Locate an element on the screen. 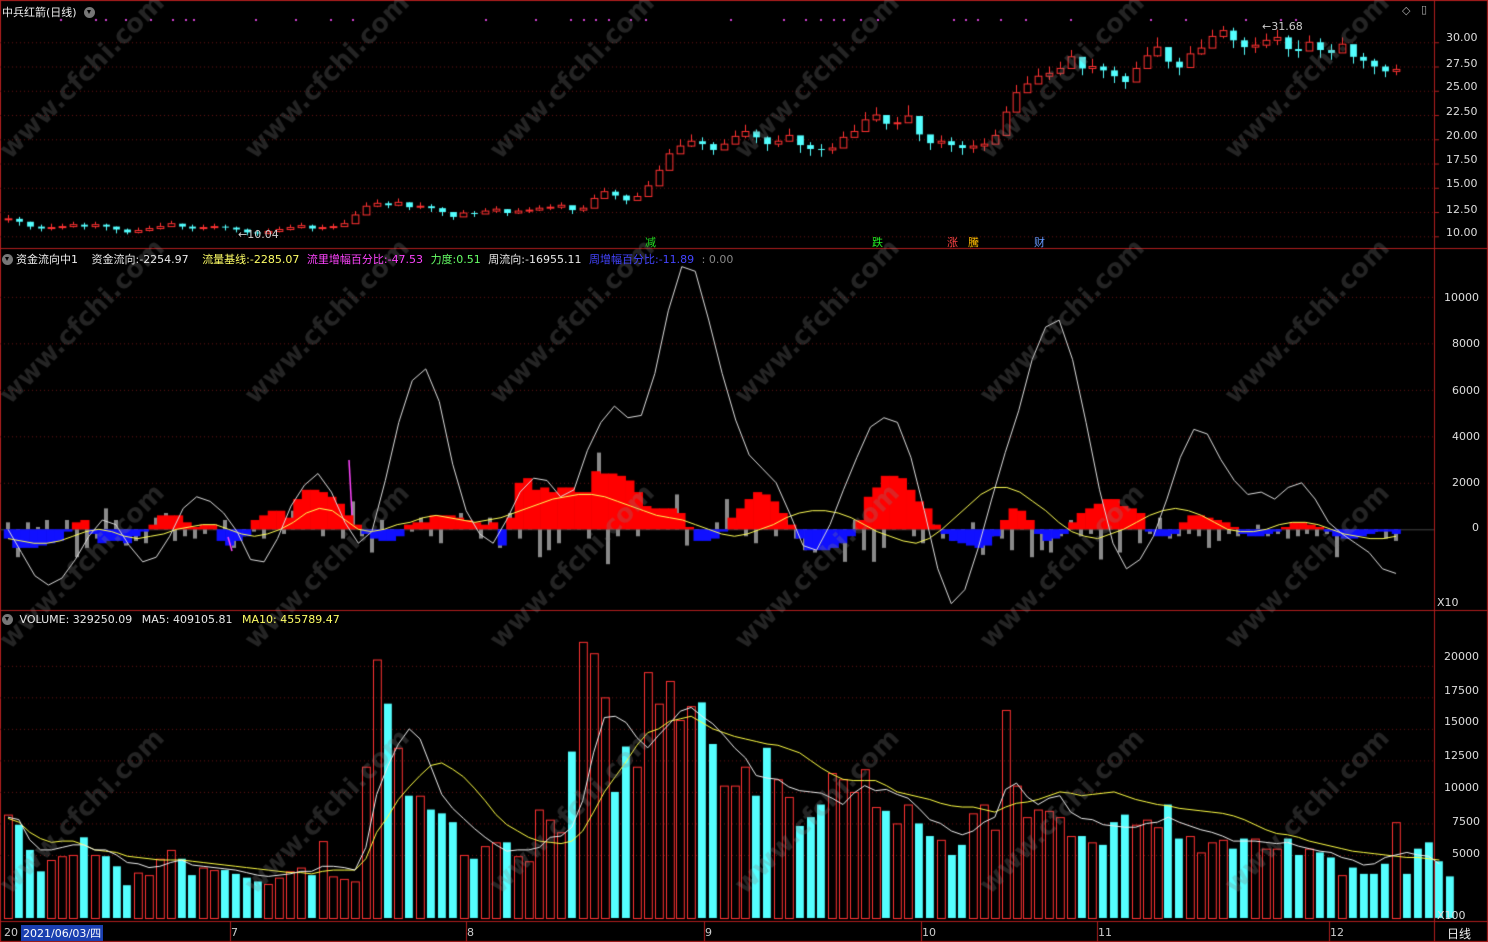  event-teng-label: 騰 is located at coordinates (973, 242).